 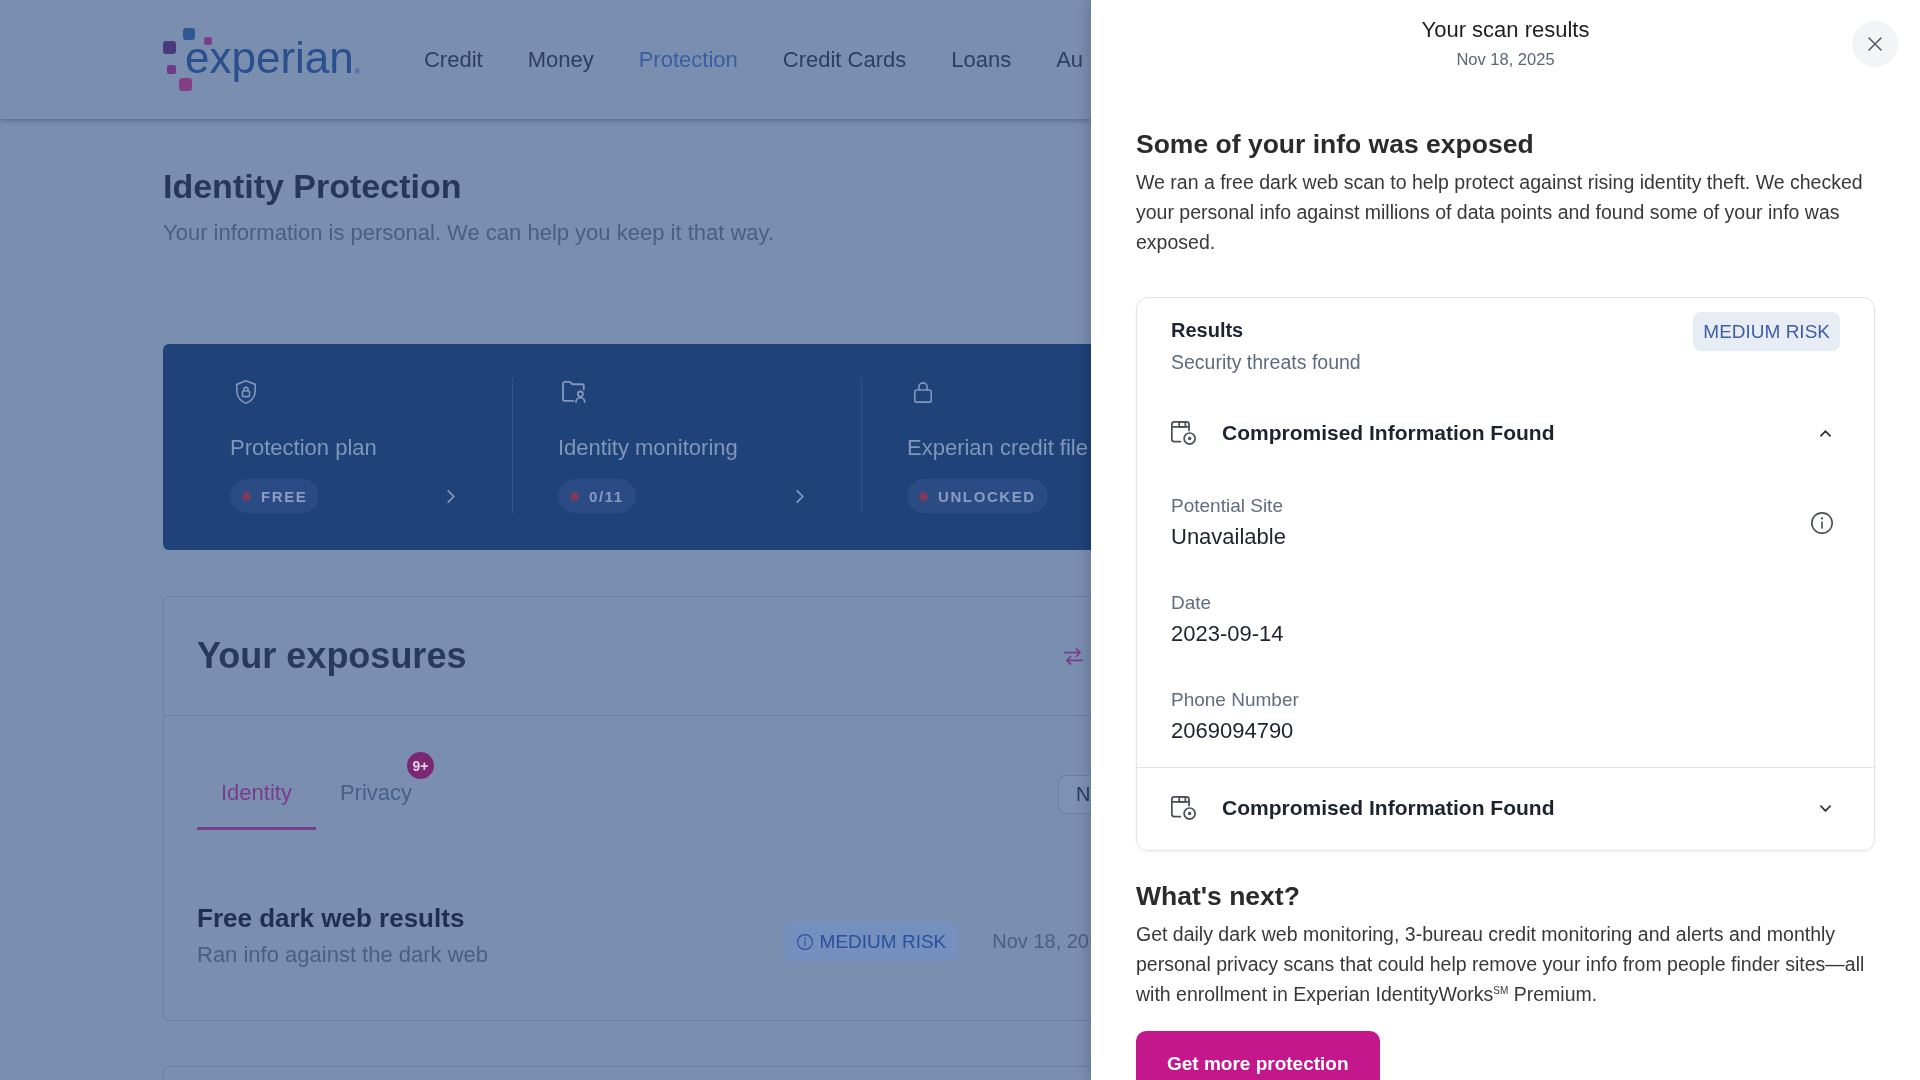 I want to click on risk-badge: MEDIUM RISK, so click(x=1766, y=331).